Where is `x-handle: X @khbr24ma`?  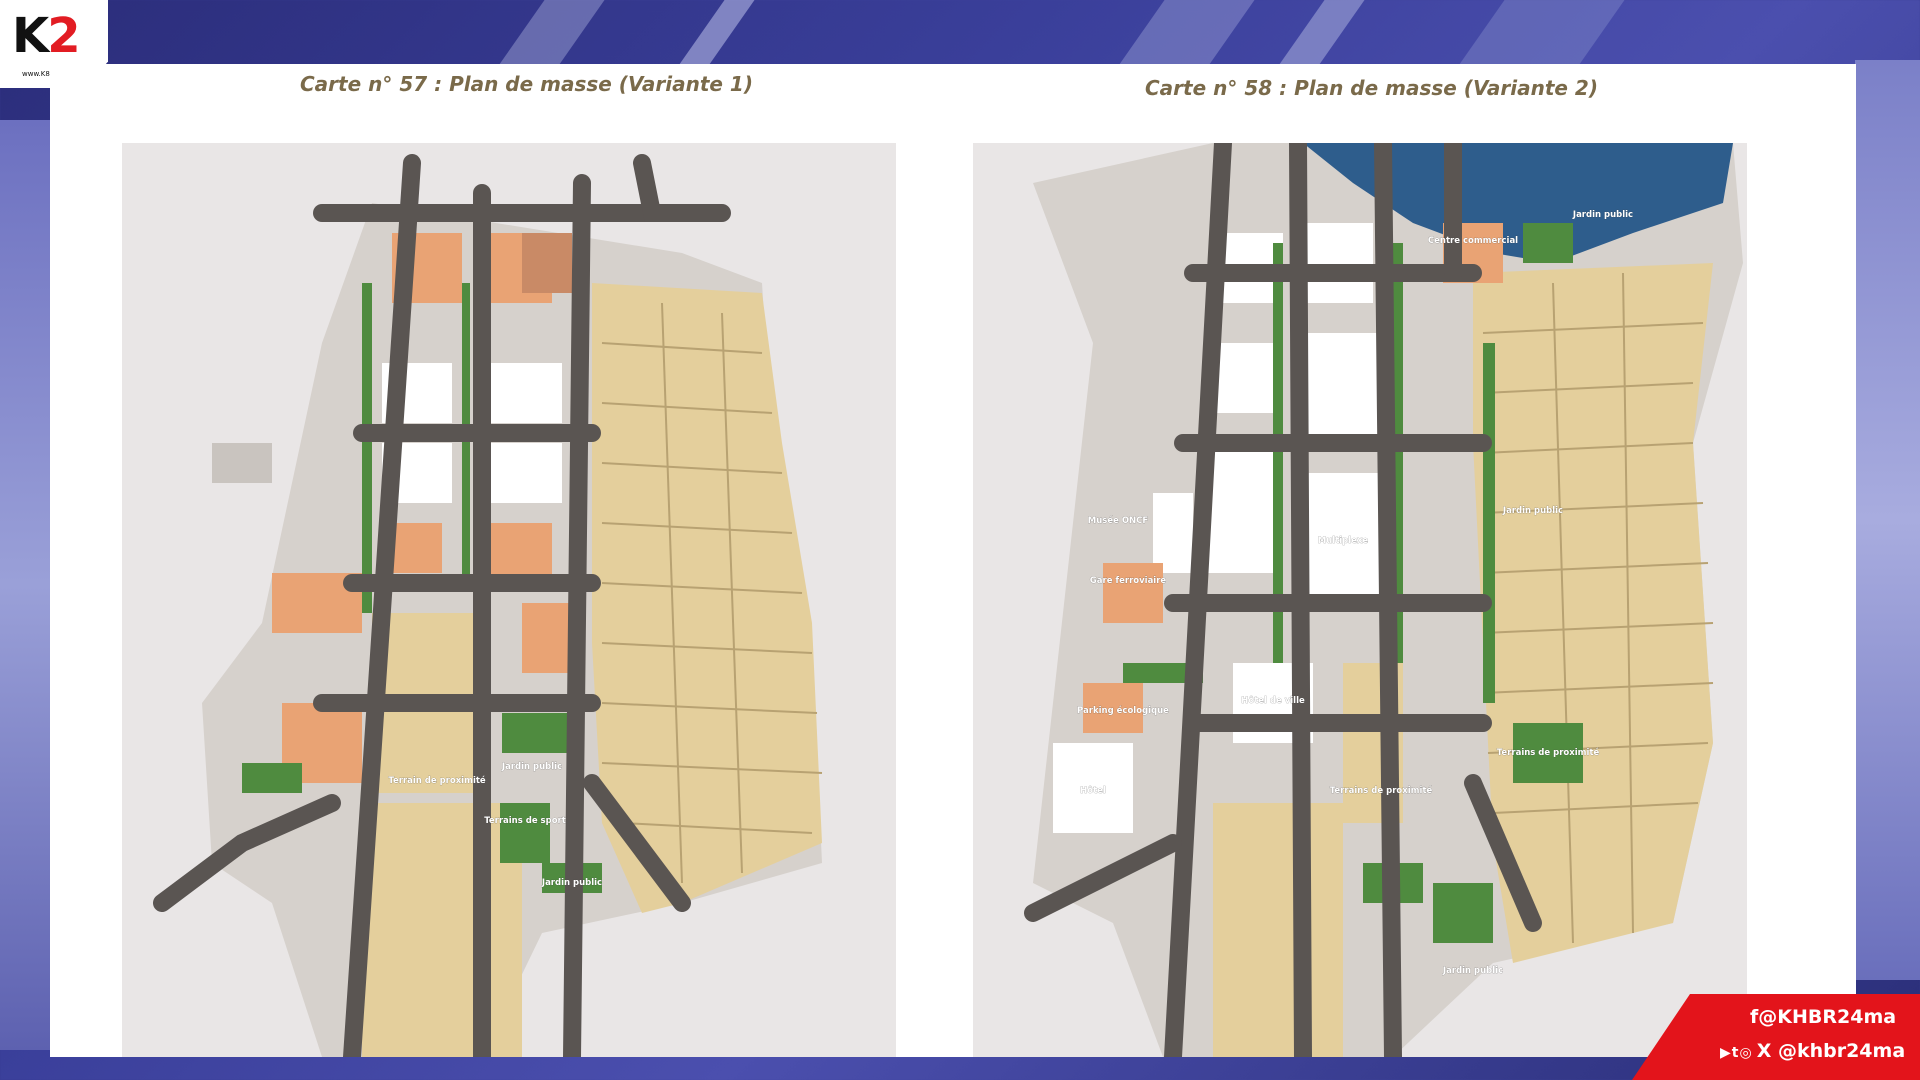
x-handle: X @khbr24ma is located at coordinates (1831, 1051).